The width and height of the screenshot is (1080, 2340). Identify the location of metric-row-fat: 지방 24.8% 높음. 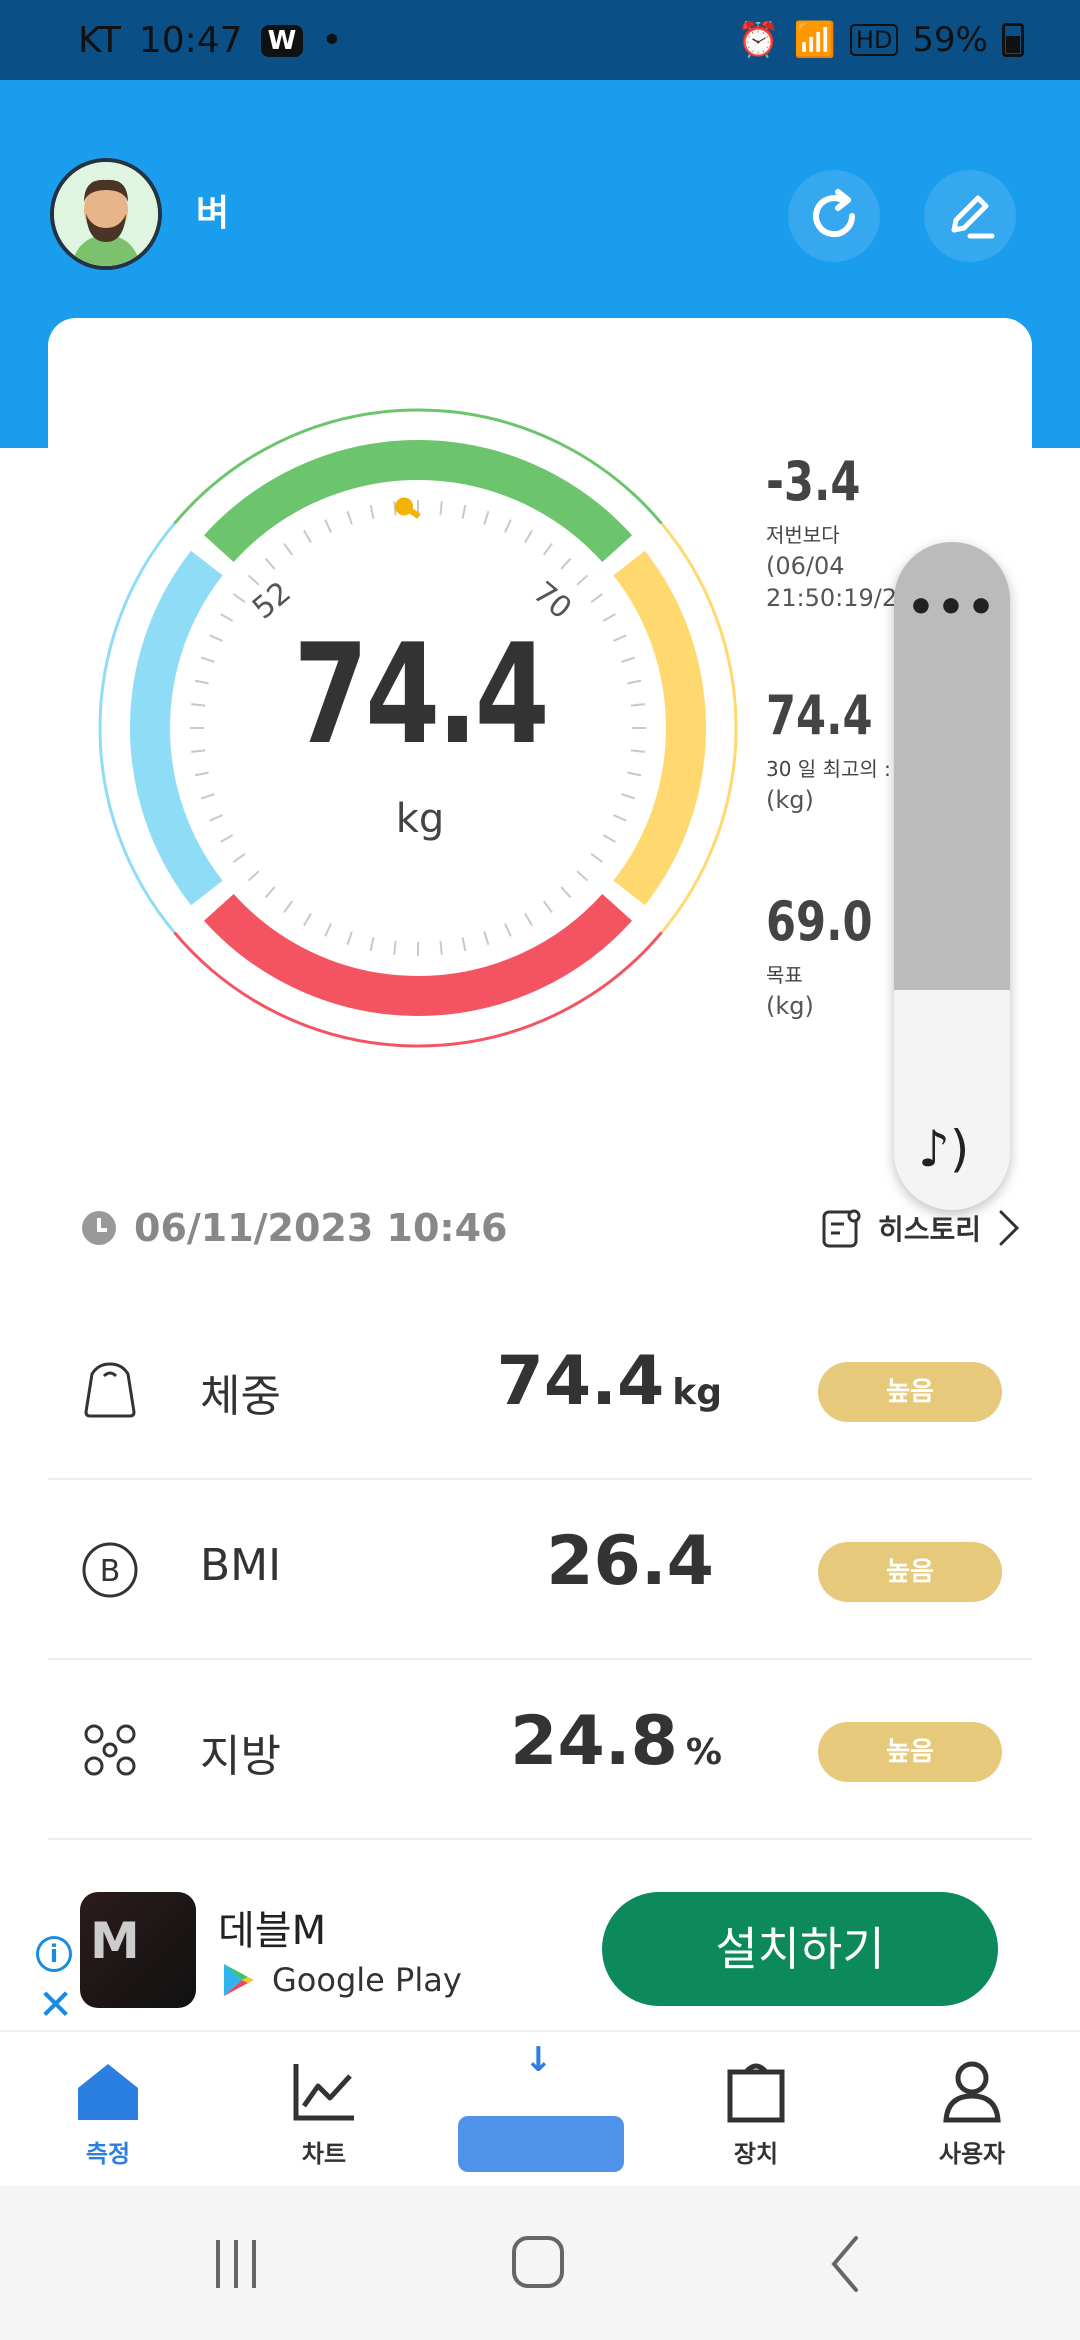
(540, 1750).